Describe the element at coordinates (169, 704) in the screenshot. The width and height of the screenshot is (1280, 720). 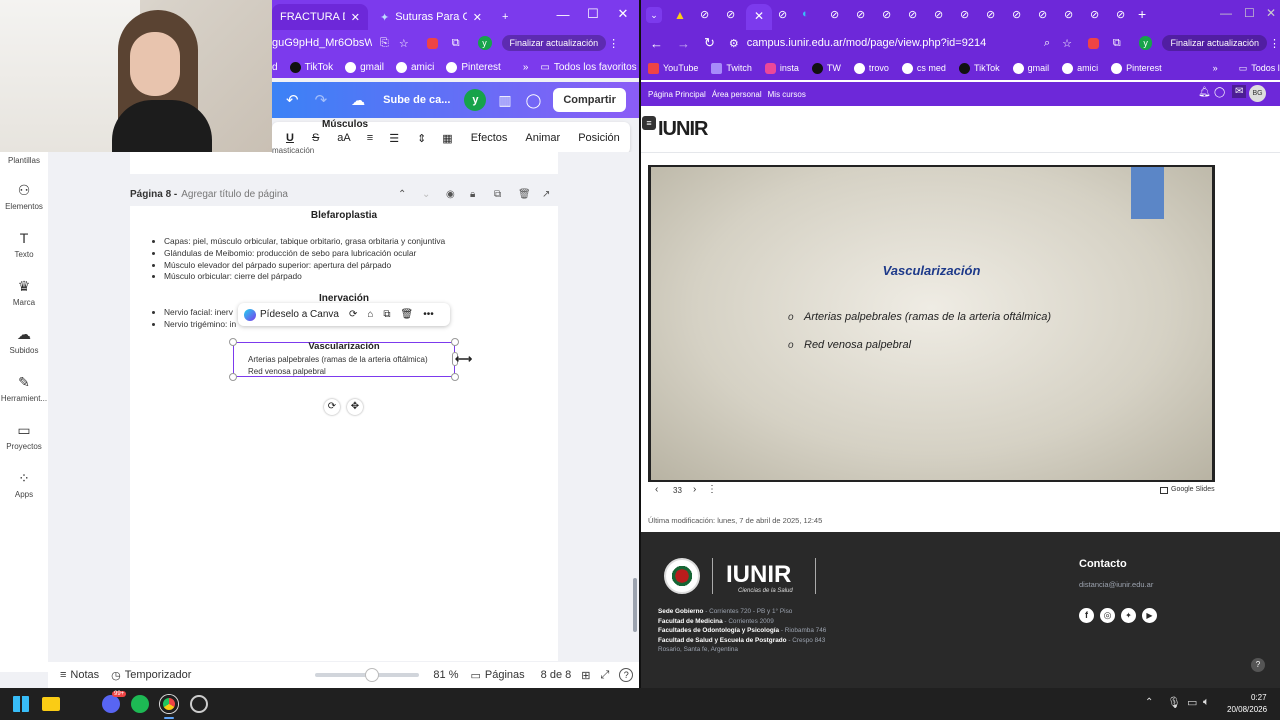
I see `chrome-icon` at that location.